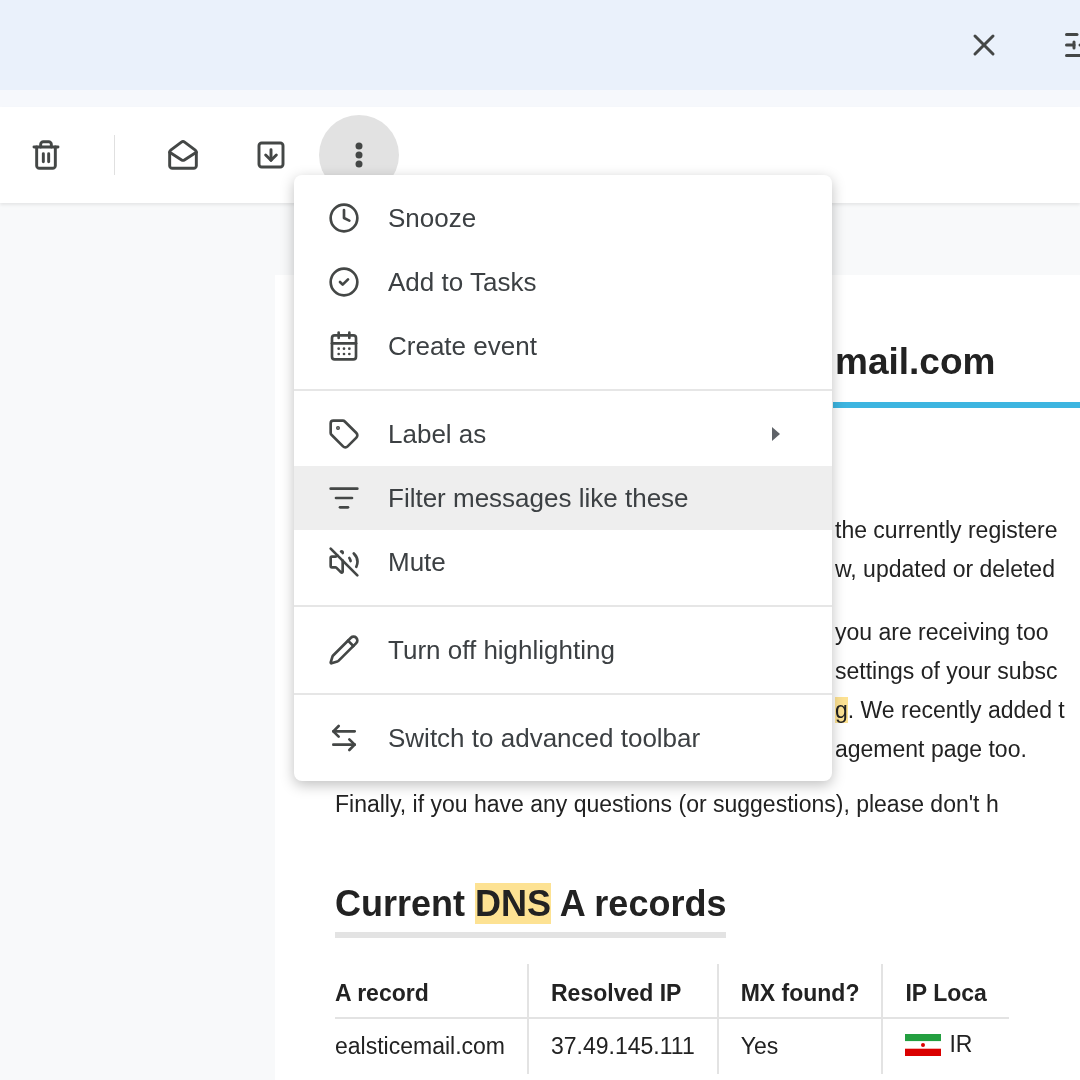  Describe the element at coordinates (344, 562) in the screenshot. I see `mute-icon` at that location.